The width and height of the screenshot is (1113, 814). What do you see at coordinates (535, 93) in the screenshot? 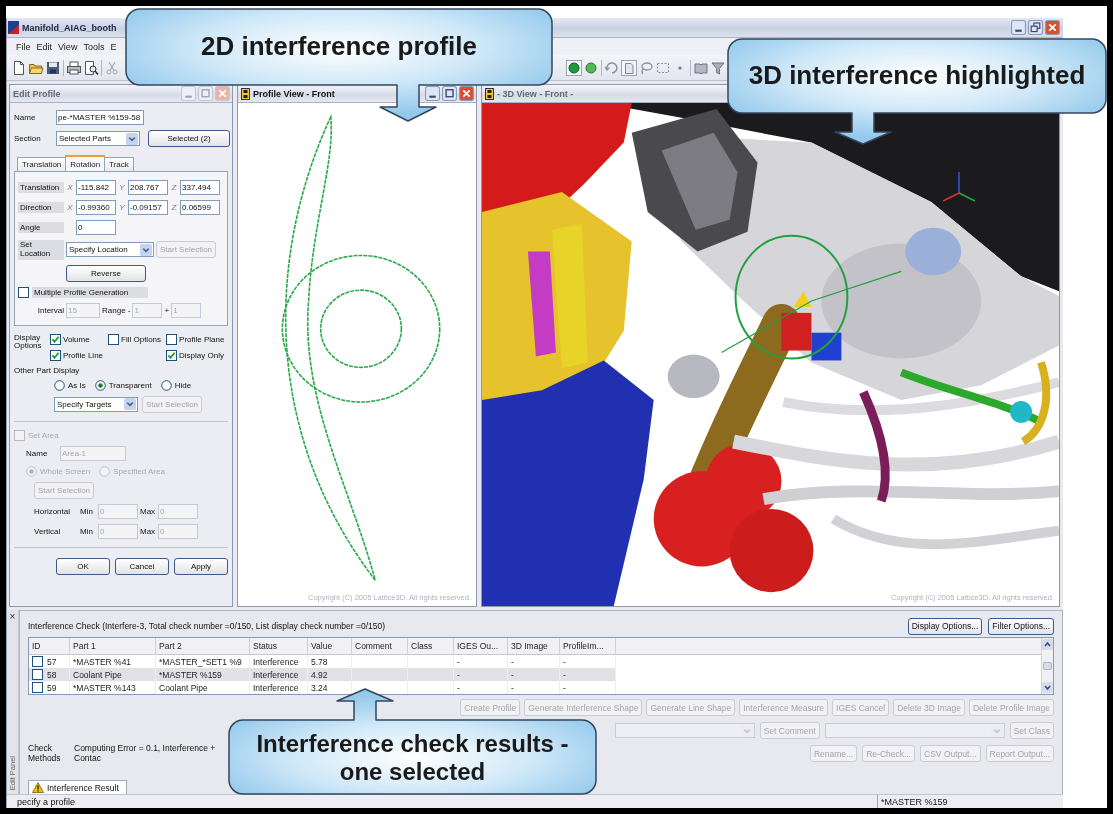
I see `panel-title: - 3D View - Front -` at bounding box center [535, 93].